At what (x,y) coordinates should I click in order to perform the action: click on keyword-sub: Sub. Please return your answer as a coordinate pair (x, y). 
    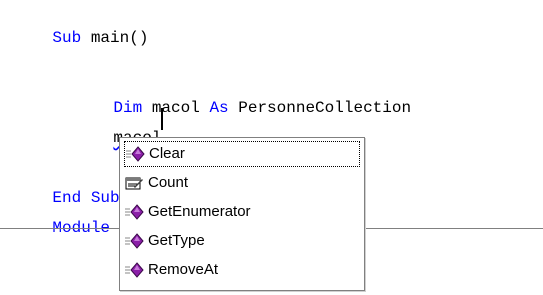
    Looking at the image, I should click on (67, 38).